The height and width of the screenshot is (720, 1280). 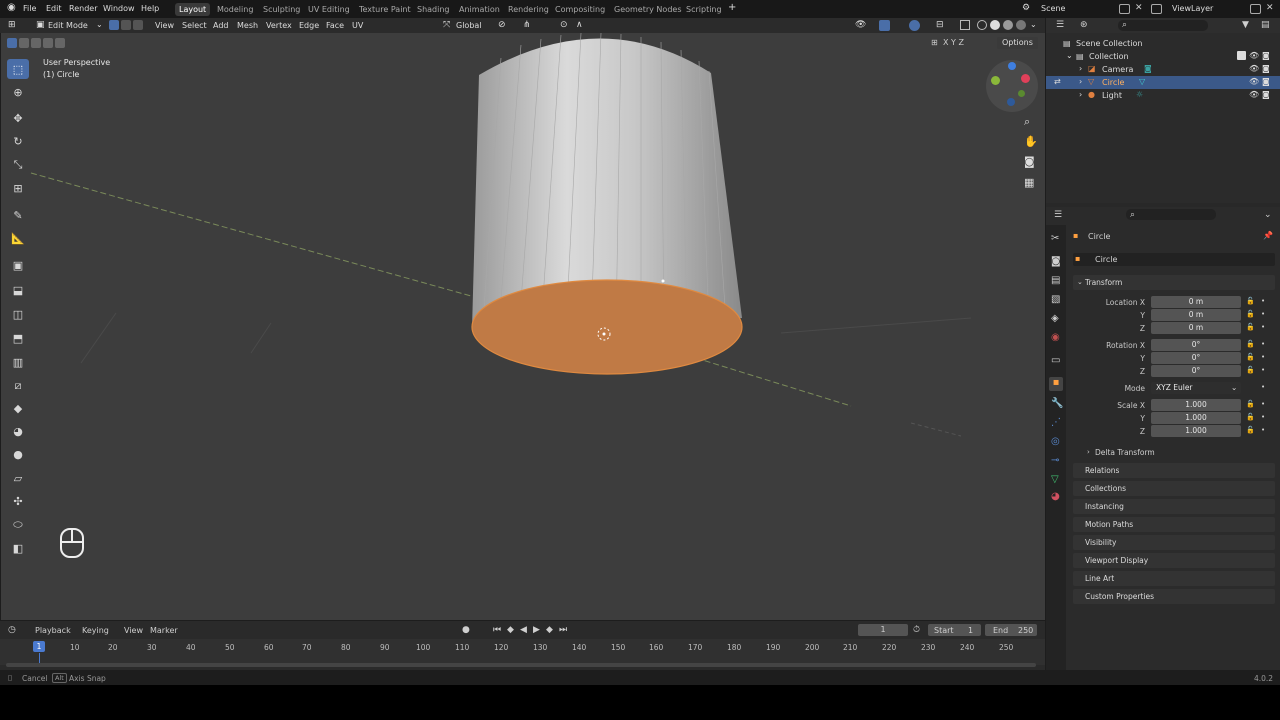 What do you see at coordinates (1017, 43) in the screenshot?
I see `options-dropdown: Options` at bounding box center [1017, 43].